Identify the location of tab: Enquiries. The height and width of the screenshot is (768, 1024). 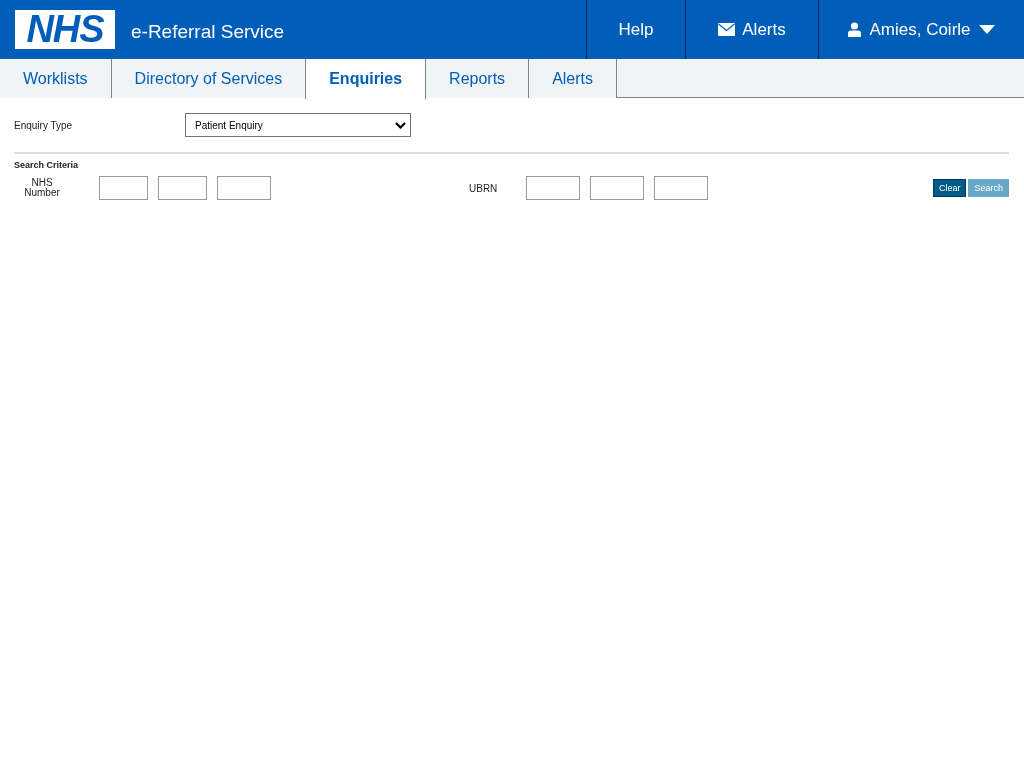
(366, 79).